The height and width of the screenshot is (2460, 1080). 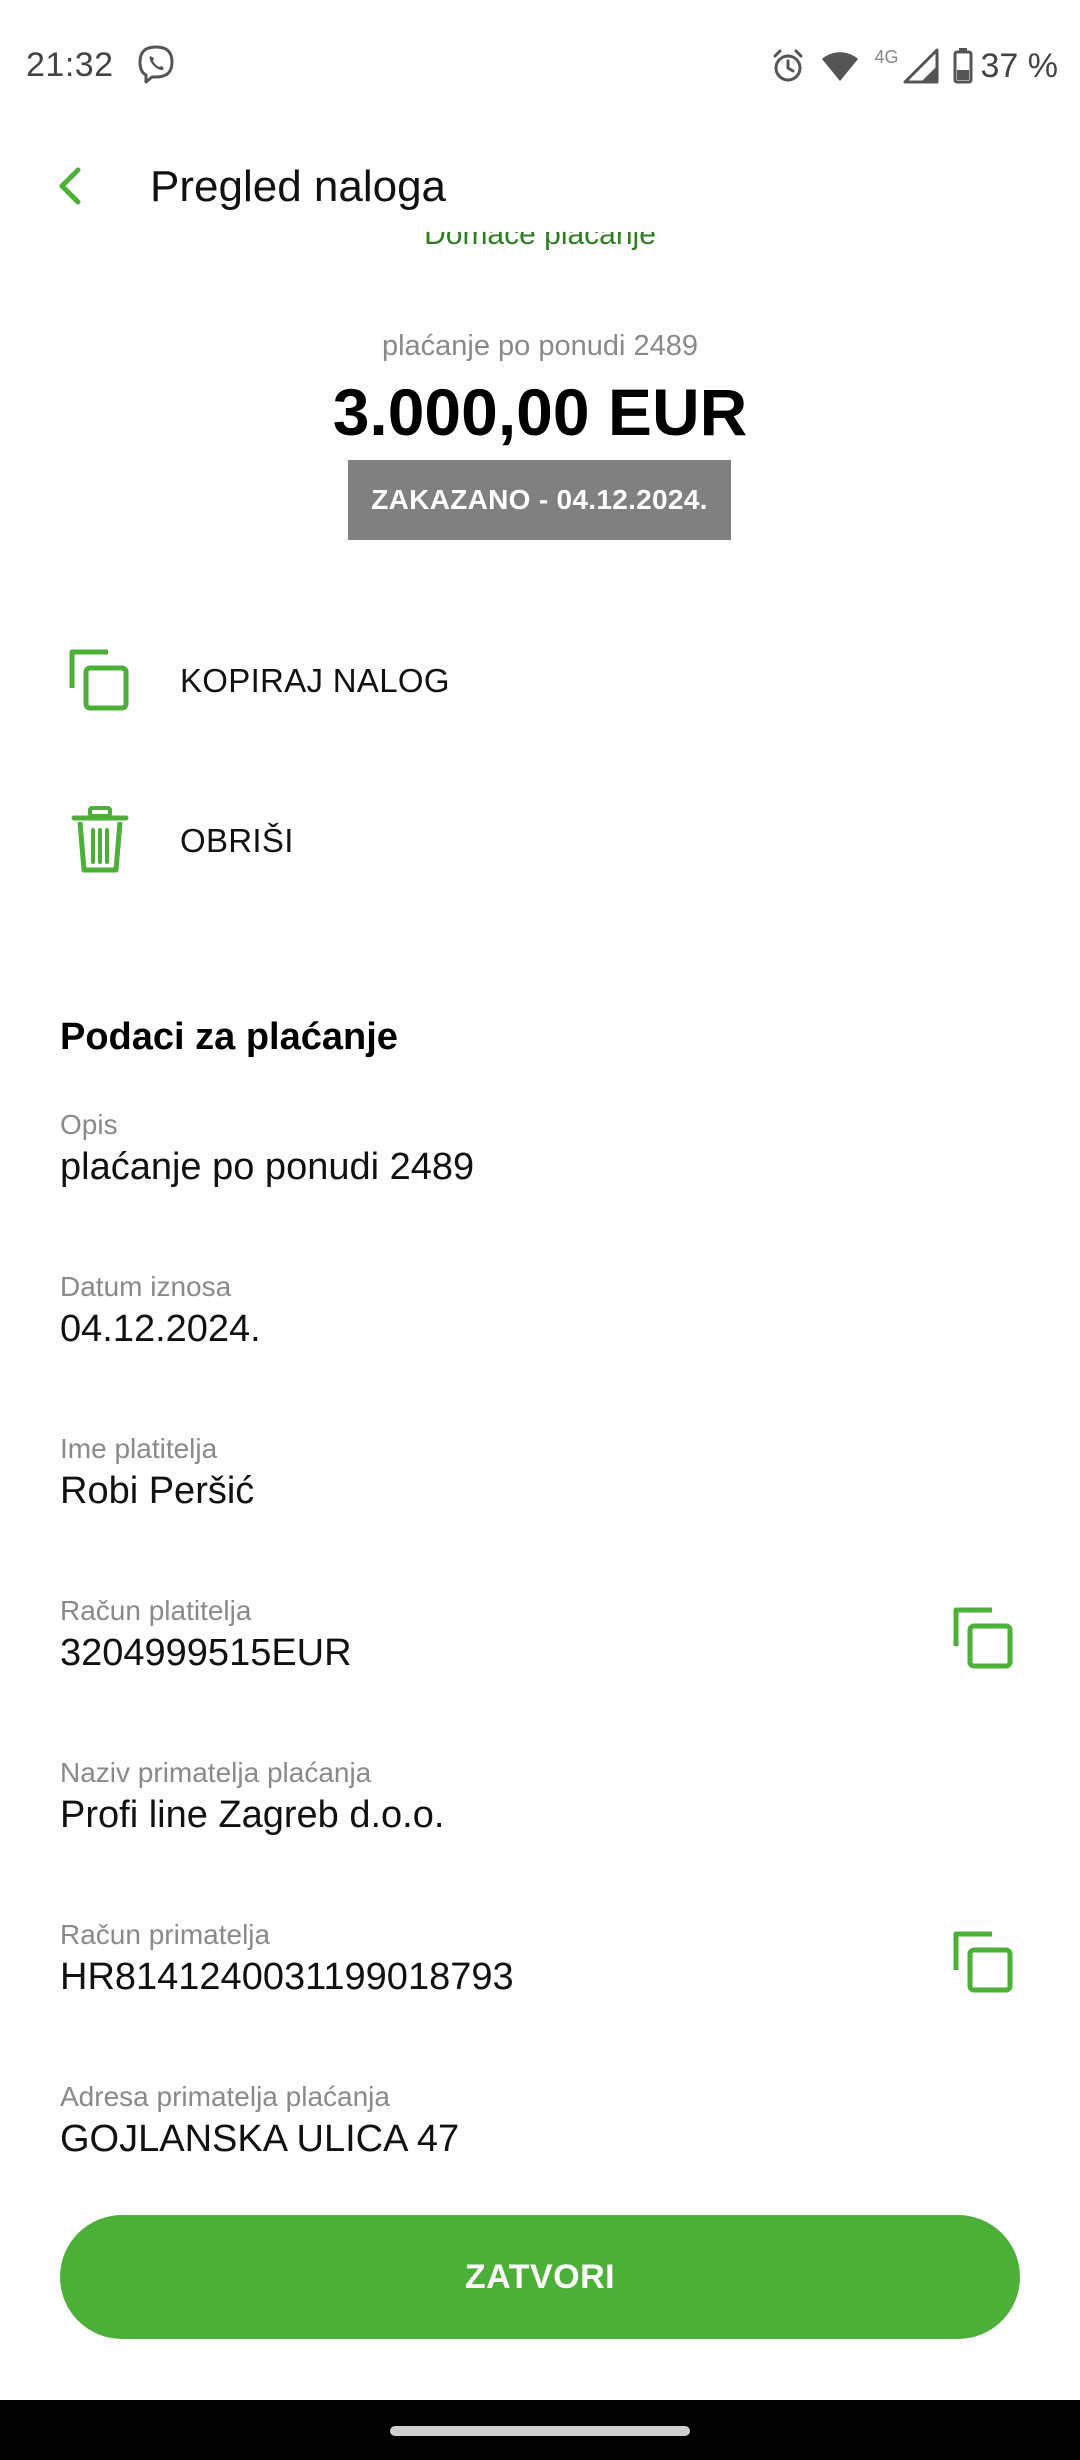 What do you see at coordinates (921, 66) in the screenshot?
I see `signal-icon` at bounding box center [921, 66].